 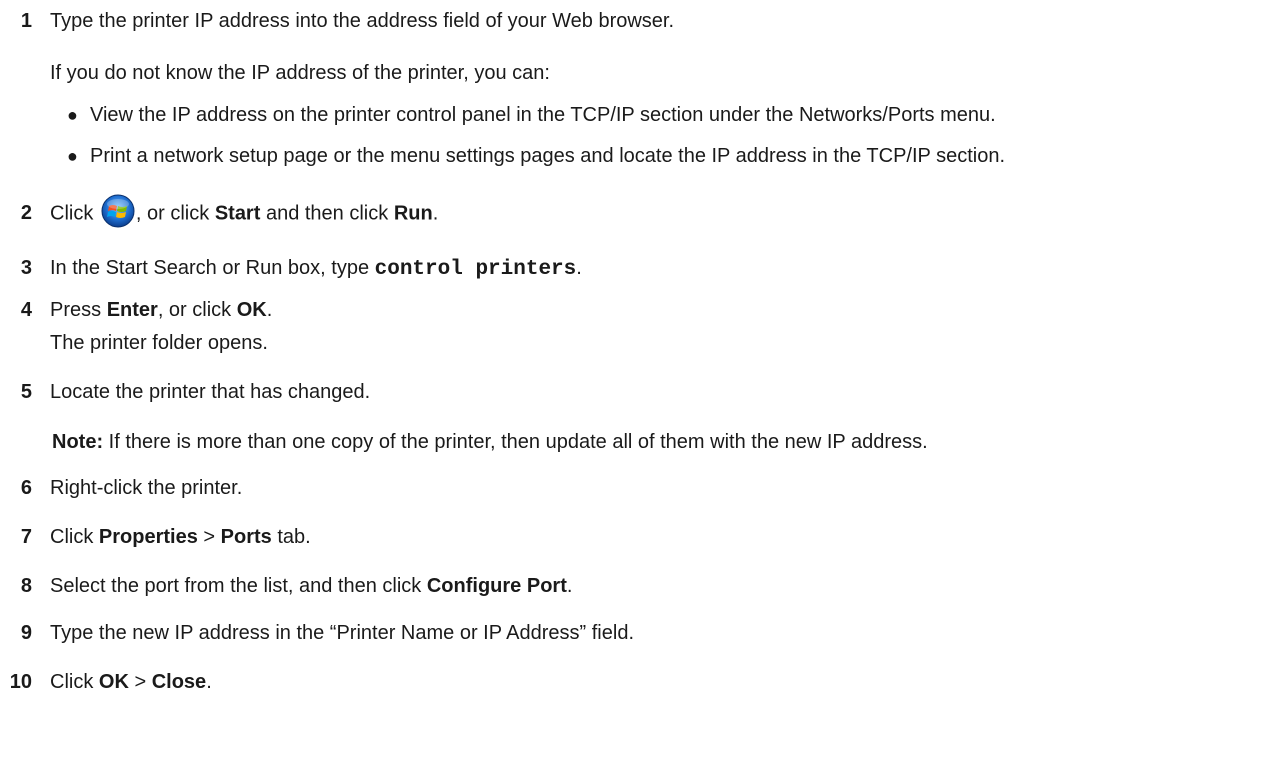 What do you see at coordinates (26, 537) in the screenshot?
I see `step-number: 7` at bounding box center [26, 537].